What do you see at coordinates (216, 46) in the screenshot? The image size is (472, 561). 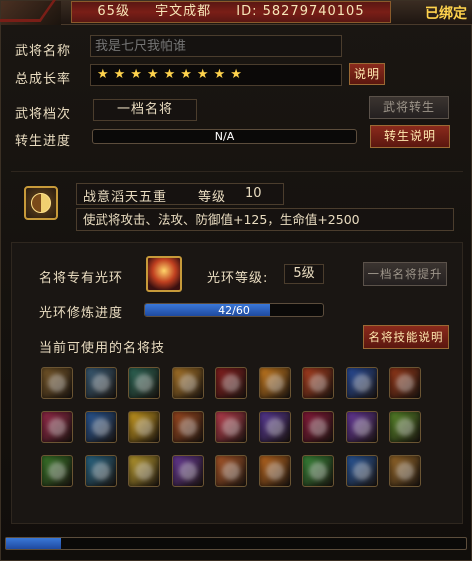 I see `general-name-input` at bounding box center [216, 46].